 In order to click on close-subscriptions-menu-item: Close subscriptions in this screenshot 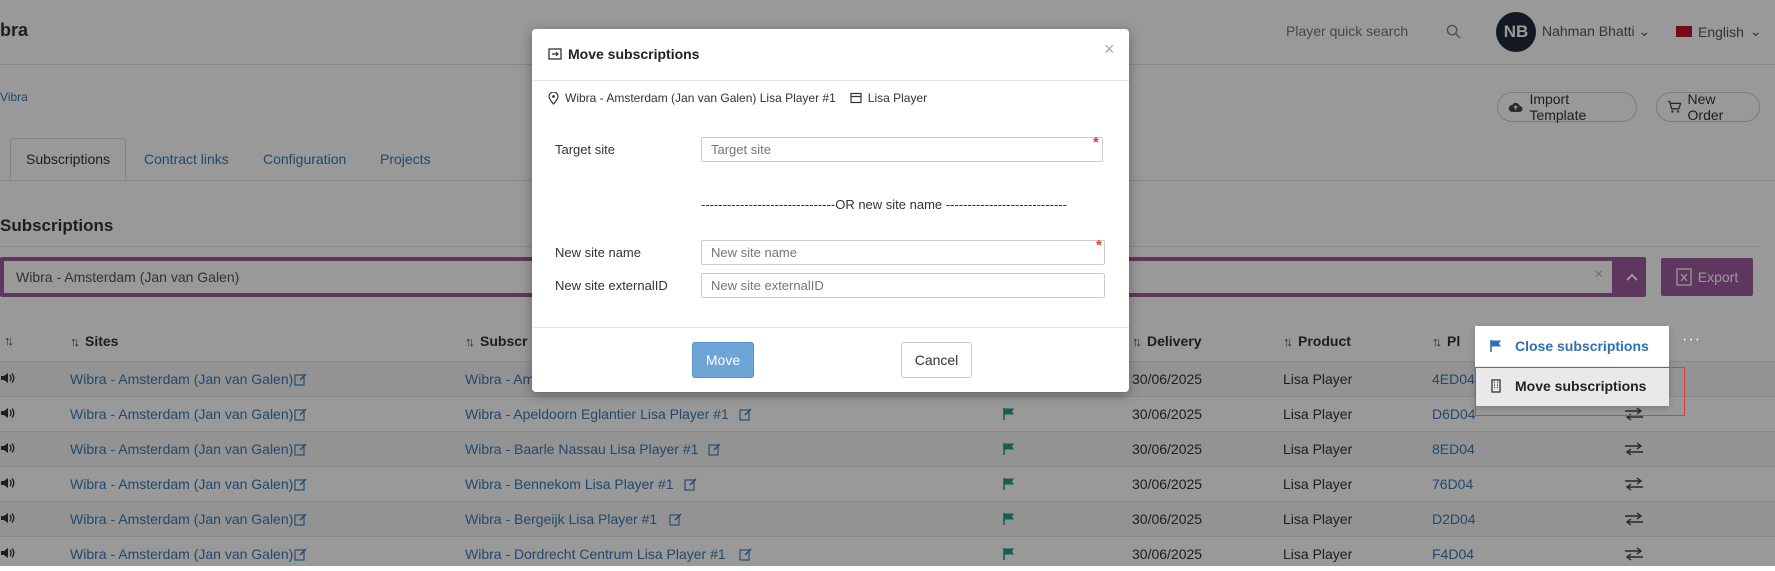, I will do `click(1572, 346)`.